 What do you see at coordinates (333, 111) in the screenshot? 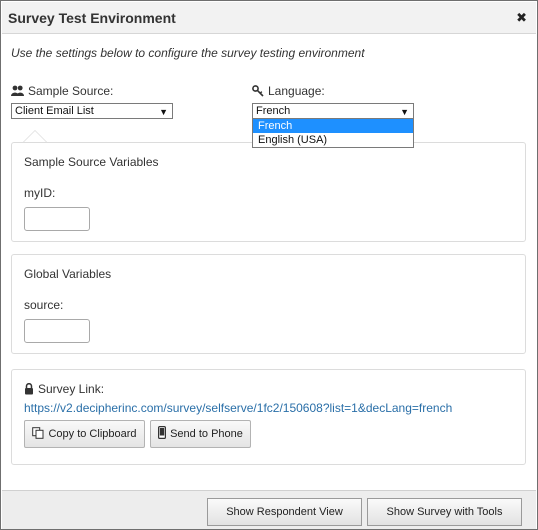
I see `language-select: French ▼` at bounding box center [333, 111].